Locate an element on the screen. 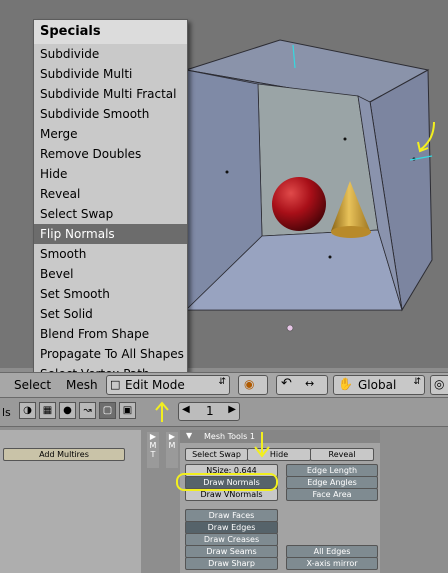 The width and height of the screenshot is (448, 573). mode-select: □ Edit Mode ⇵ is located at coordinates (168, 385).